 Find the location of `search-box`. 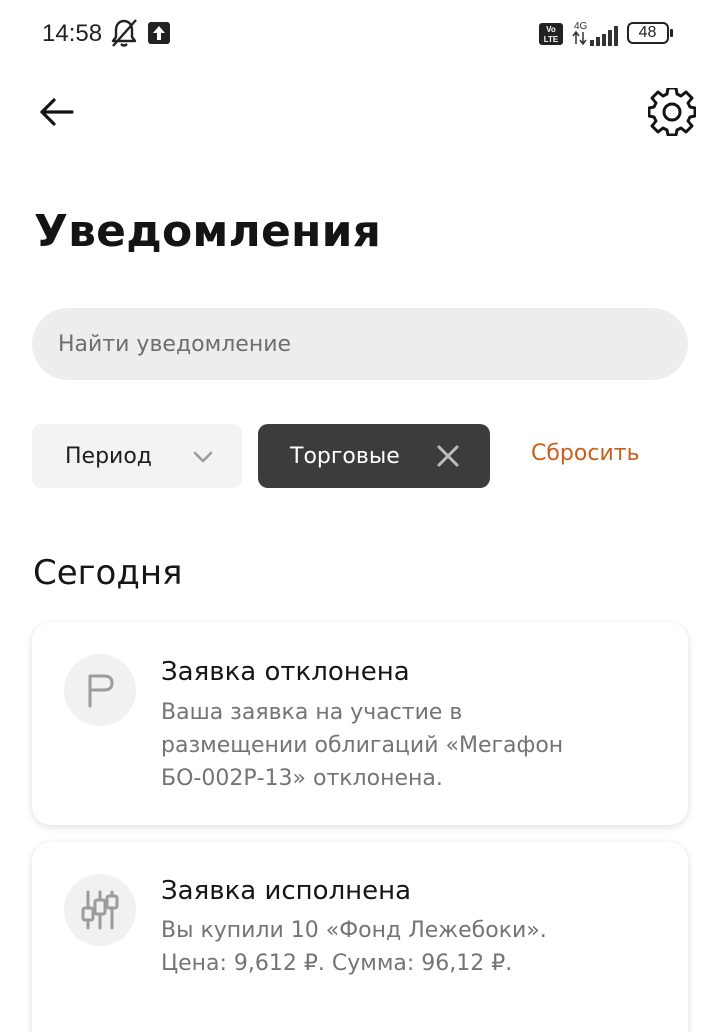

search-box is located at coordinates (360, 344).